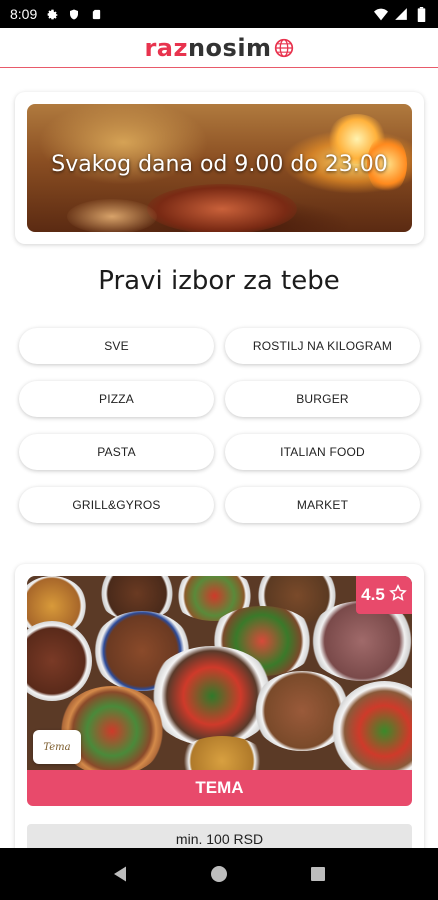 The height and width of the screenshot is (900, 438). What do you see at coordinates (120, 874) in the screenshot?
I see `back-icon` at bounding box center [120, 874].